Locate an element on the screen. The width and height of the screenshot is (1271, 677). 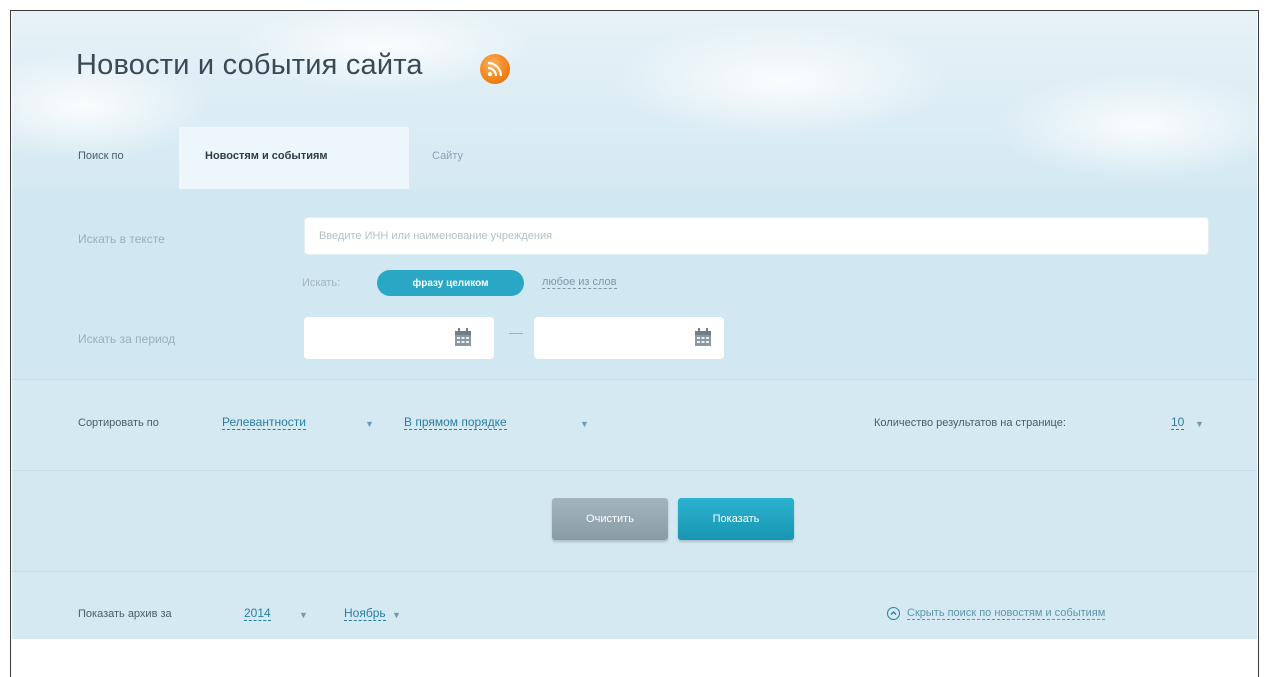
tab-news-and-events: Новостям и событиям is located at coordinates (294, 158).